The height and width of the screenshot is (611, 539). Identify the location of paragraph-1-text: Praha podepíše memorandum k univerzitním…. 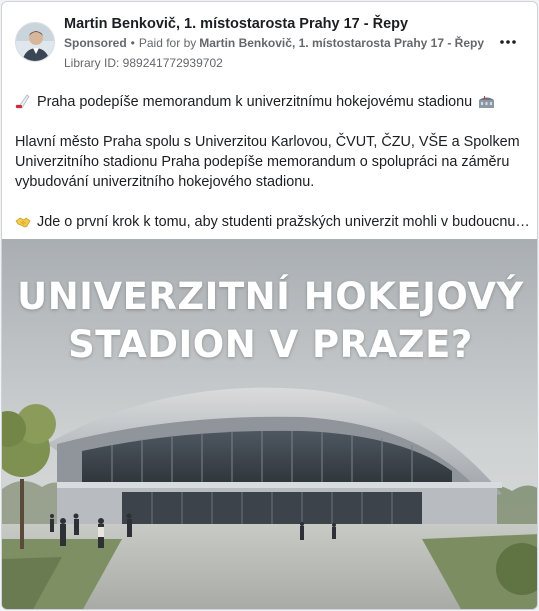
(255, 102).